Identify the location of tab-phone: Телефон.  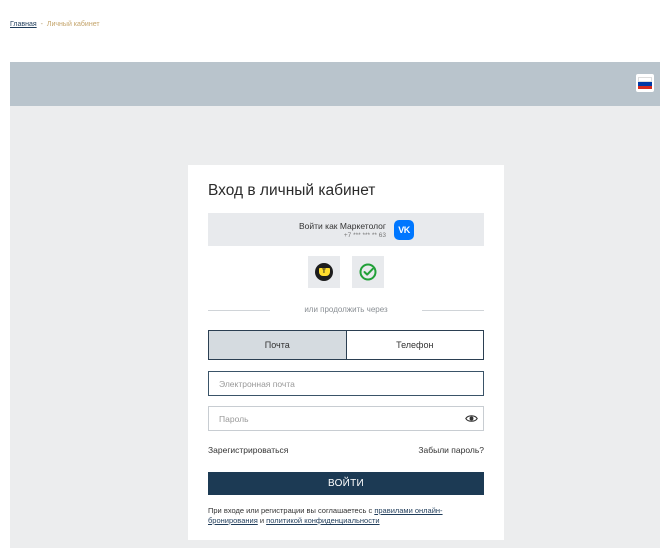
(415, 345).